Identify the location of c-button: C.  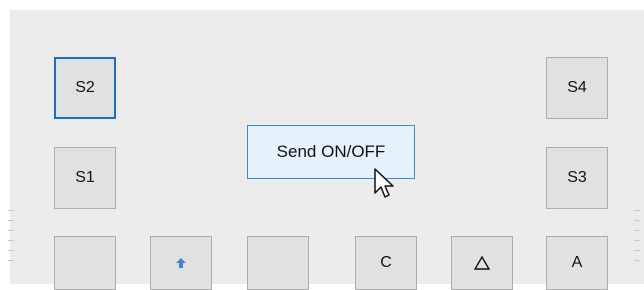
(386, 263).